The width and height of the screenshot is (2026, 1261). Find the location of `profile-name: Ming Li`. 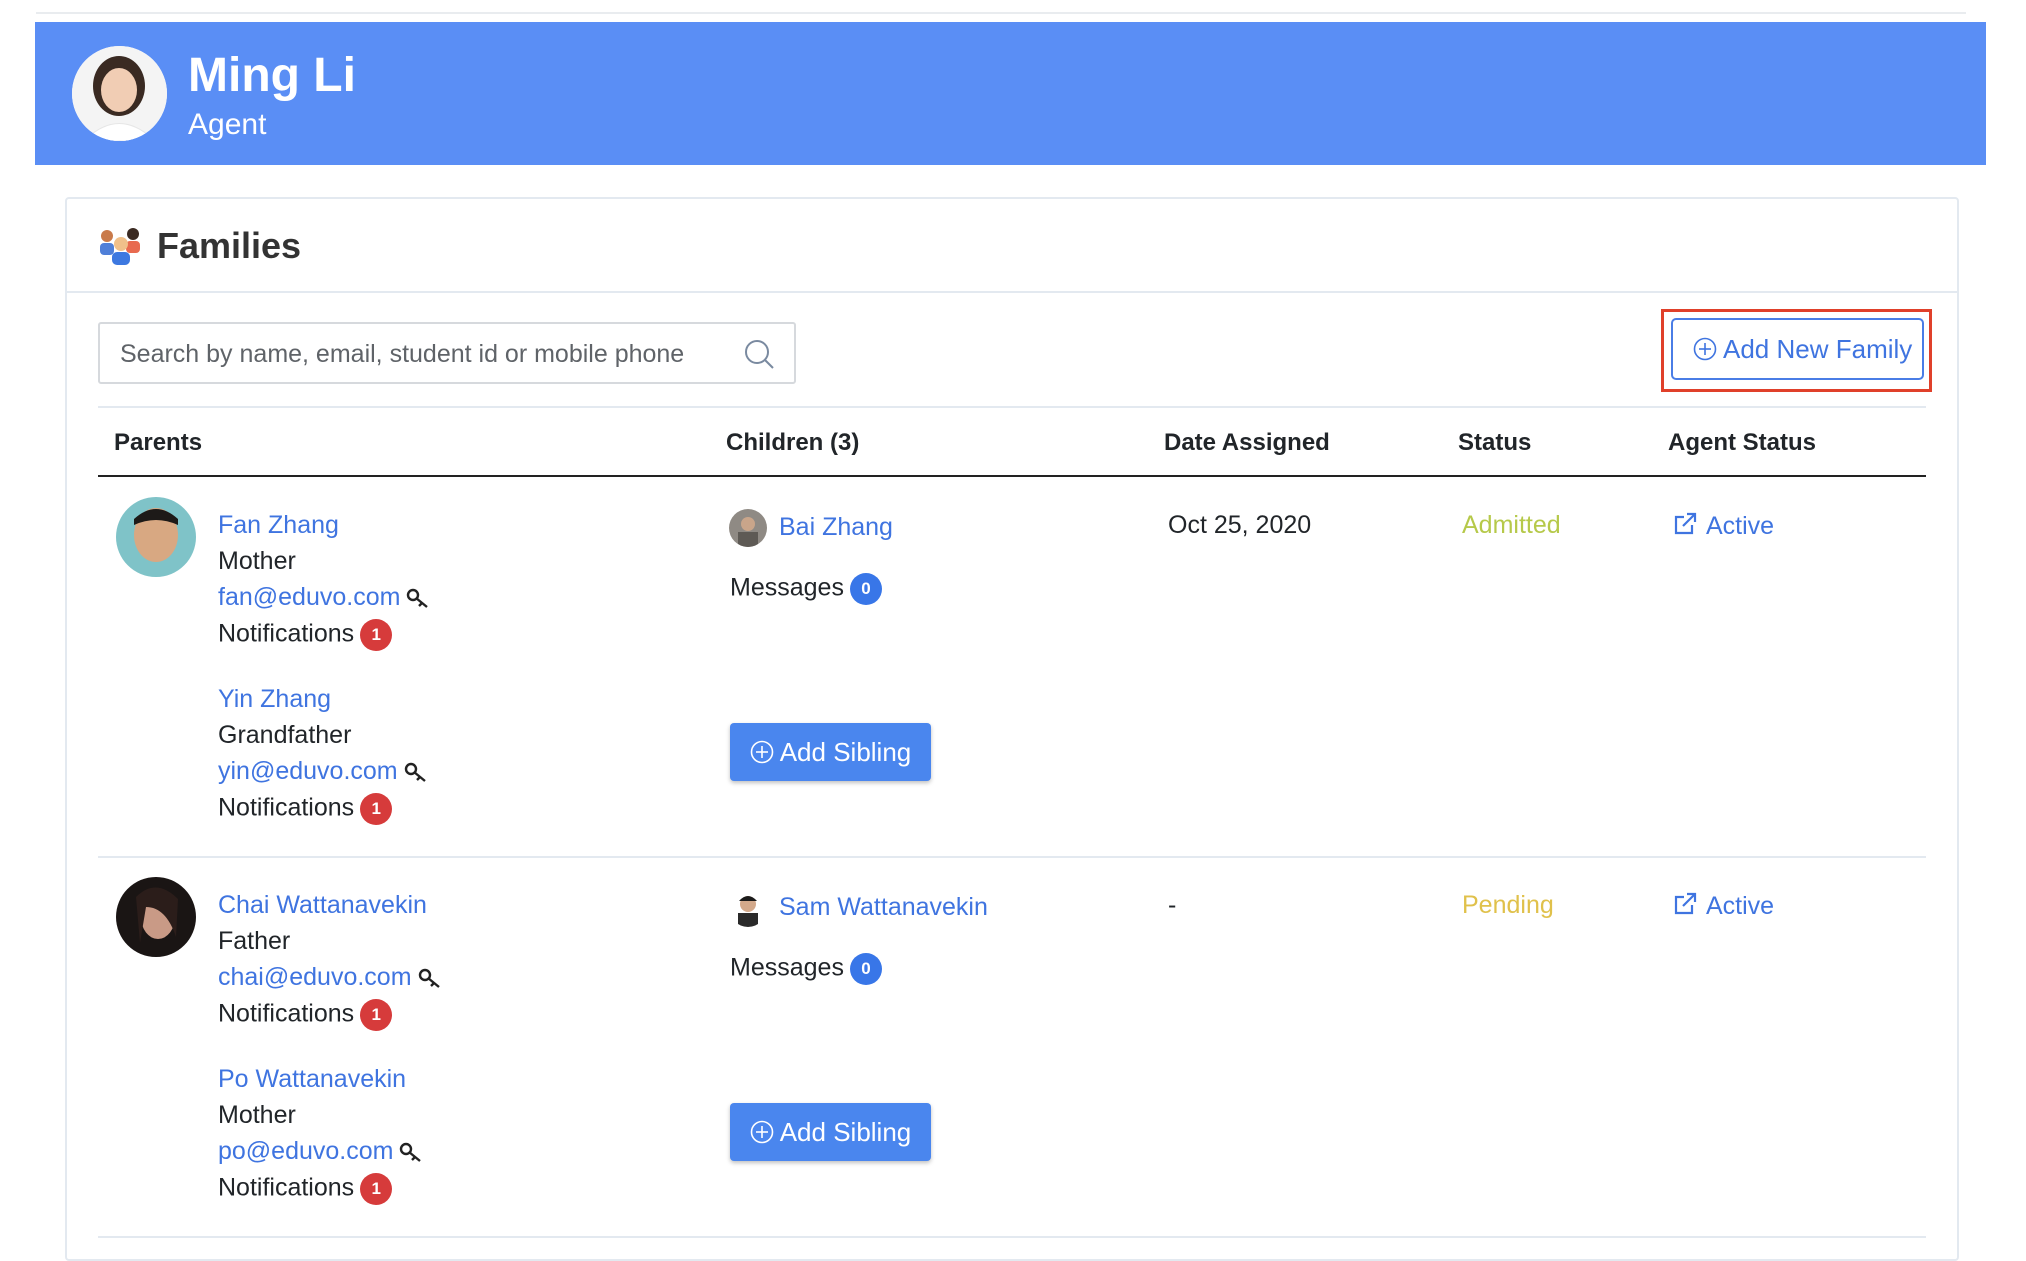

profile-name: Ming Li is located at coordinates (272, 75).